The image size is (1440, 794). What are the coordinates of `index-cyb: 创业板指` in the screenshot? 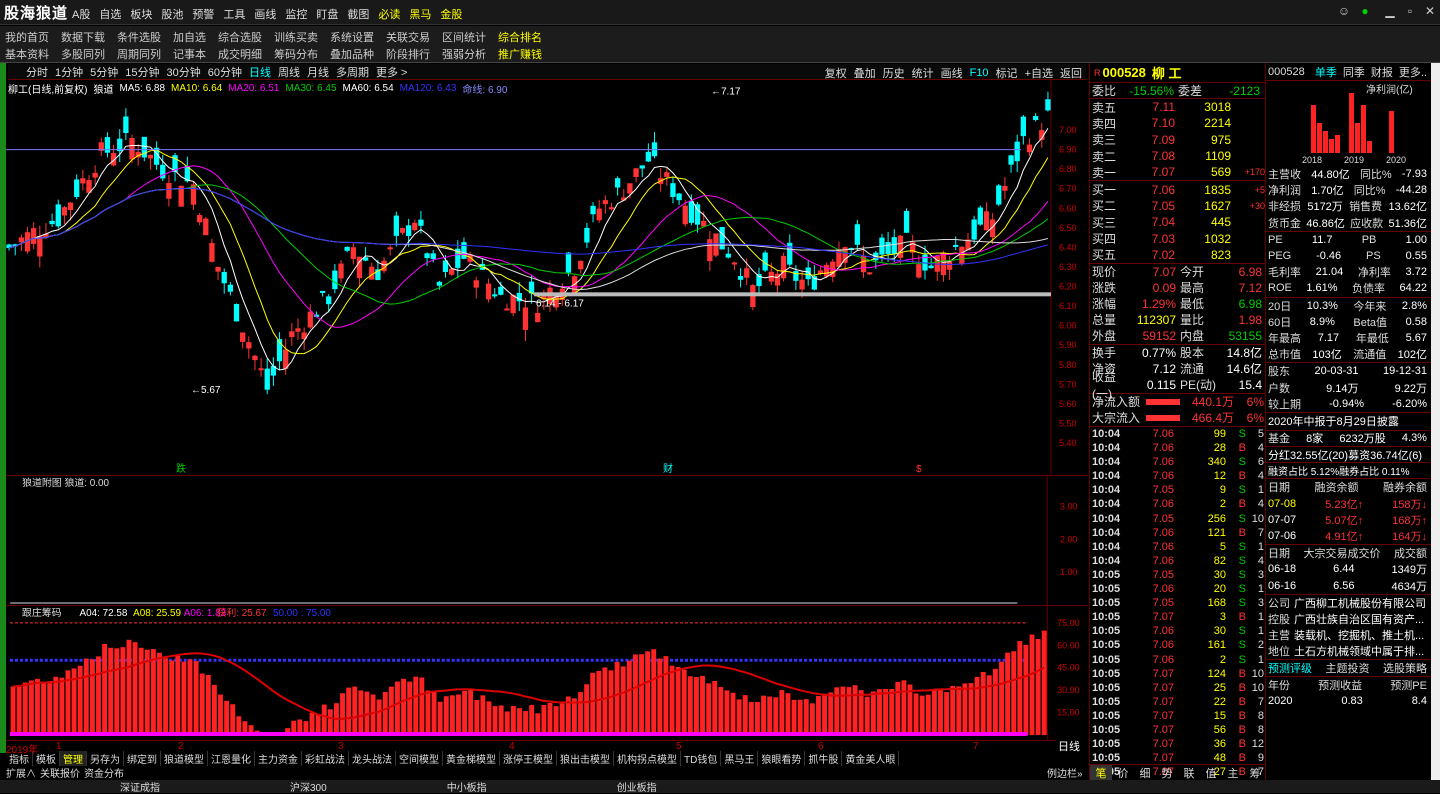 It's located at (637, 786).